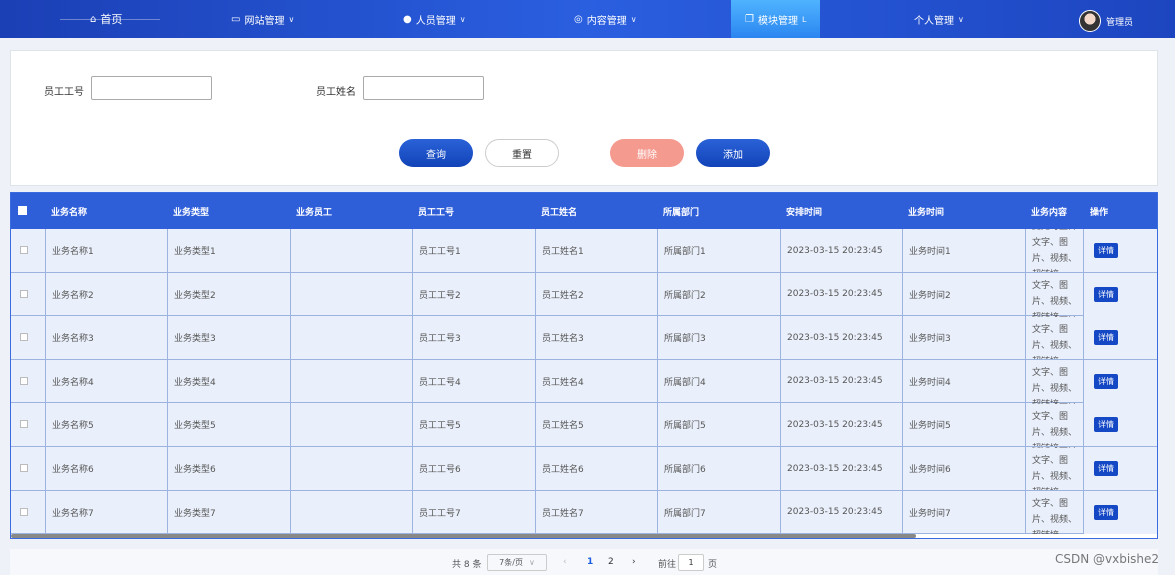 The image size is (1175, 575). What do you see at coordinates (963, 294) in the screenshot?
I see `cell-biz-time: 业务时间2` at bounding box center [963, 294].